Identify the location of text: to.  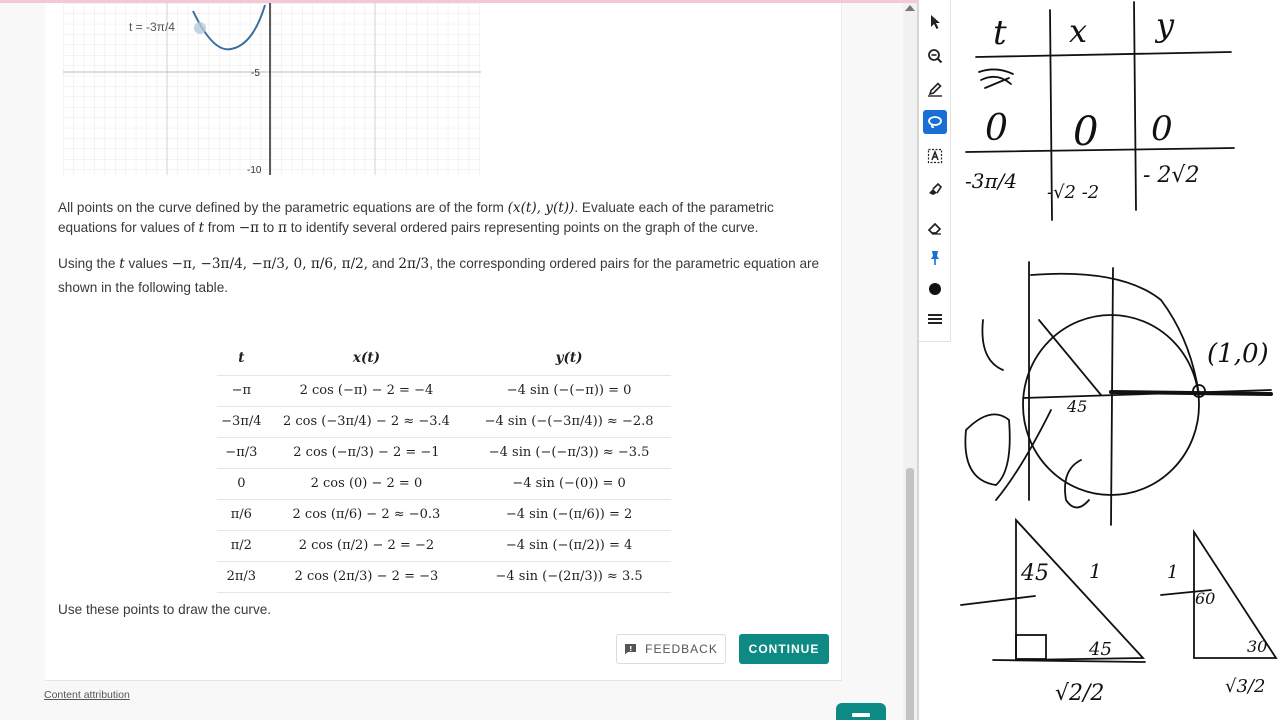
(268, 227).